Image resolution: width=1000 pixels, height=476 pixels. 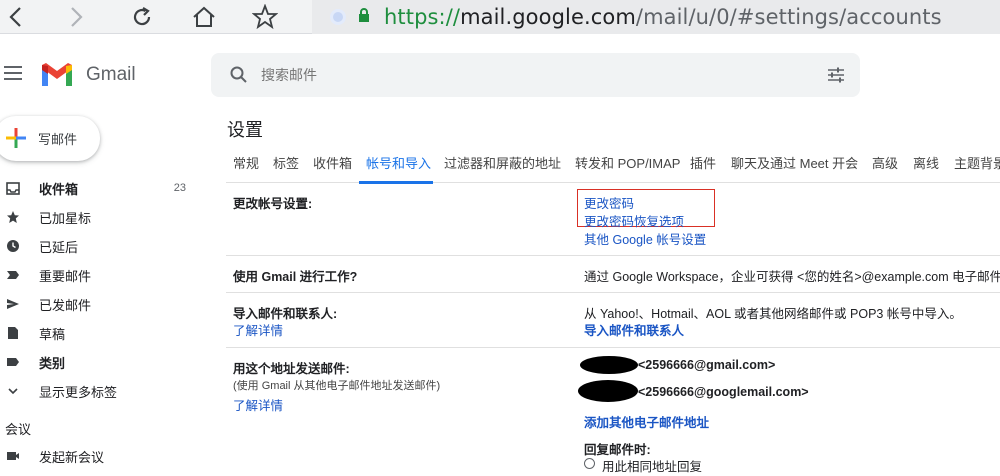 I want to click on chevron-down-icon, so click(x=13, y=391).